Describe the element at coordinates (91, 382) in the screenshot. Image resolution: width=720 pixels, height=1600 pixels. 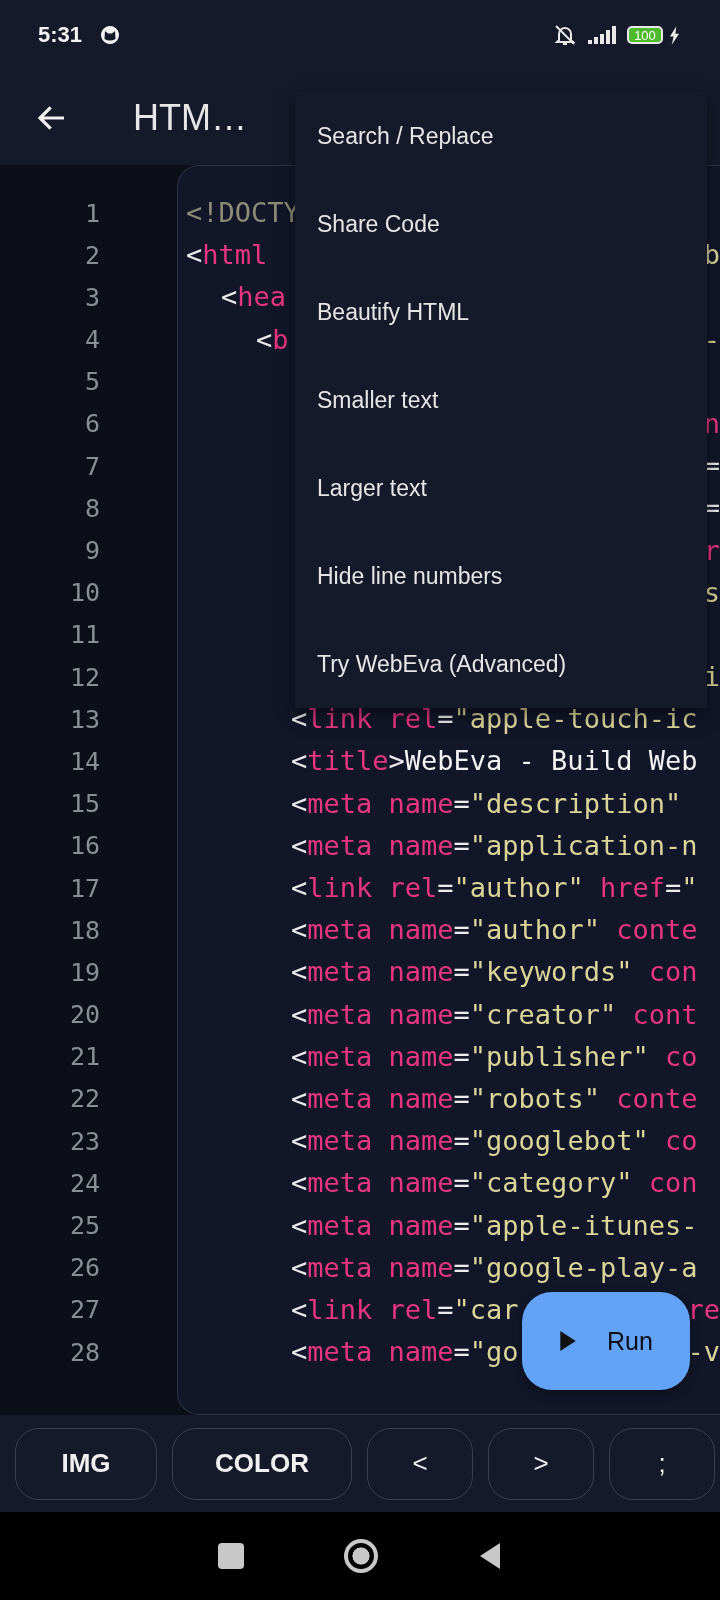
I see `line-number: 5` at that location.